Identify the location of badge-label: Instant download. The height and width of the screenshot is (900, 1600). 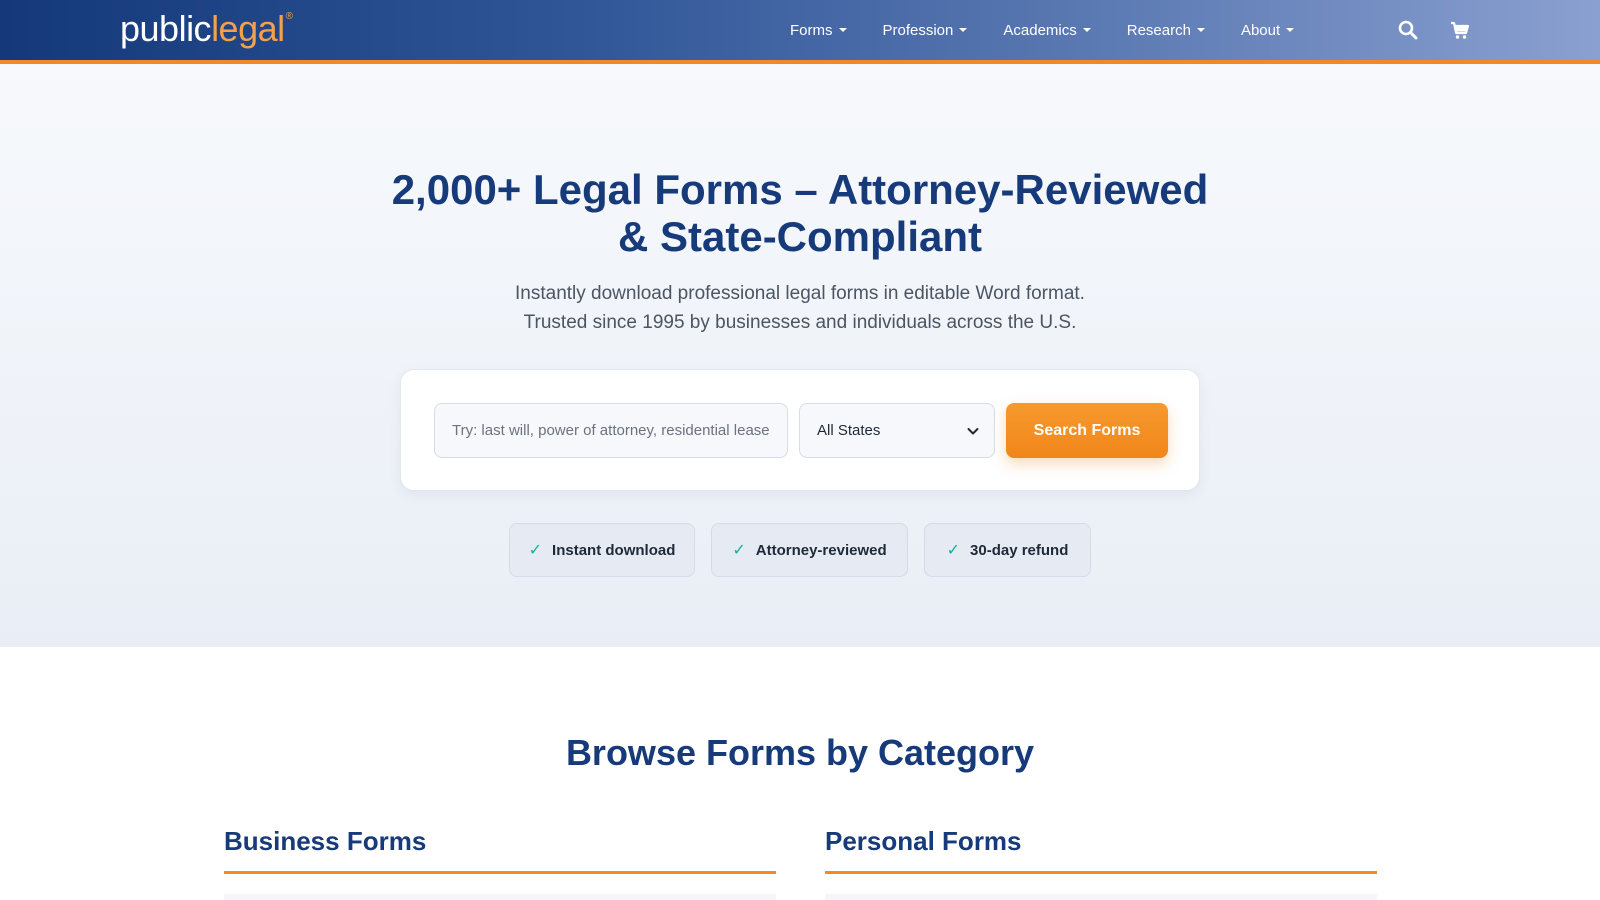
(614, 550).